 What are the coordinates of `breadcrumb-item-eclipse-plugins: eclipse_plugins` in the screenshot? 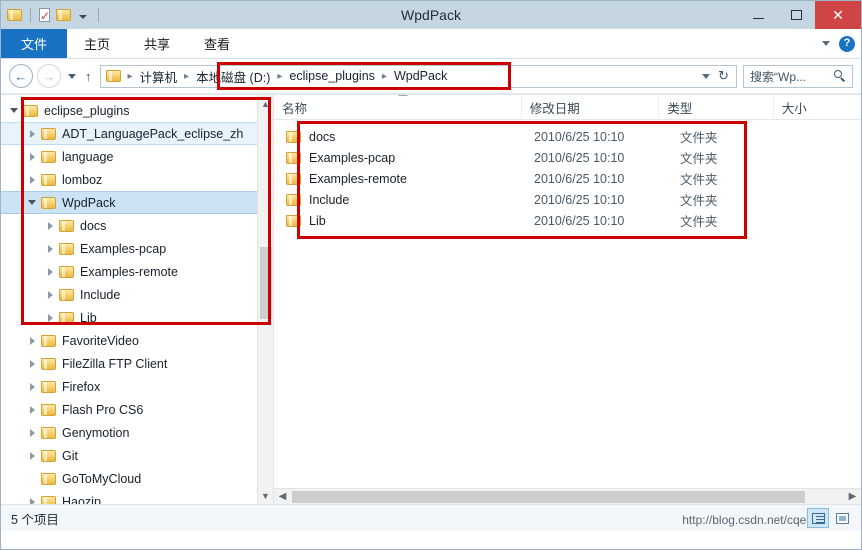 It's located at (331, 76).